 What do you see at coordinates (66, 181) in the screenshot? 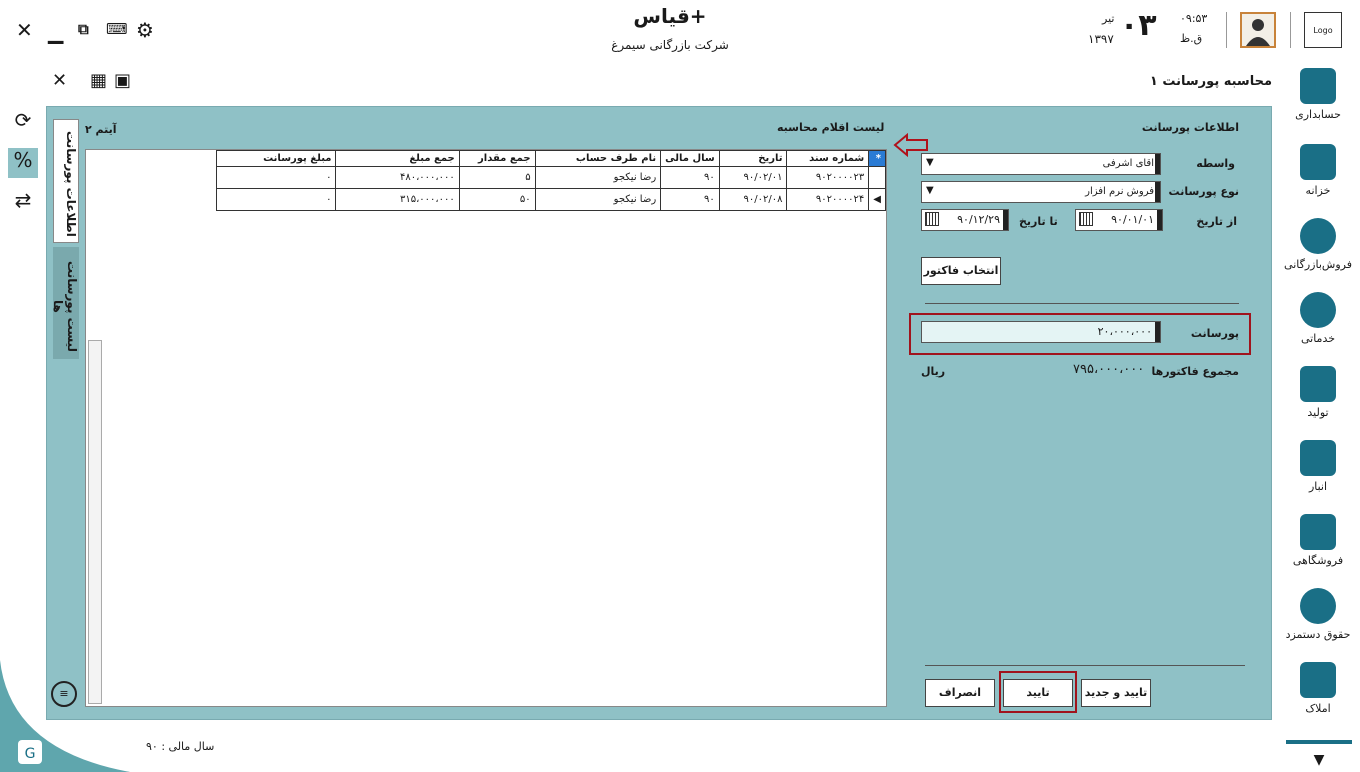
I see `tab-commission-info: اطلاعات پورسانت` at bounding box center [66, 181].